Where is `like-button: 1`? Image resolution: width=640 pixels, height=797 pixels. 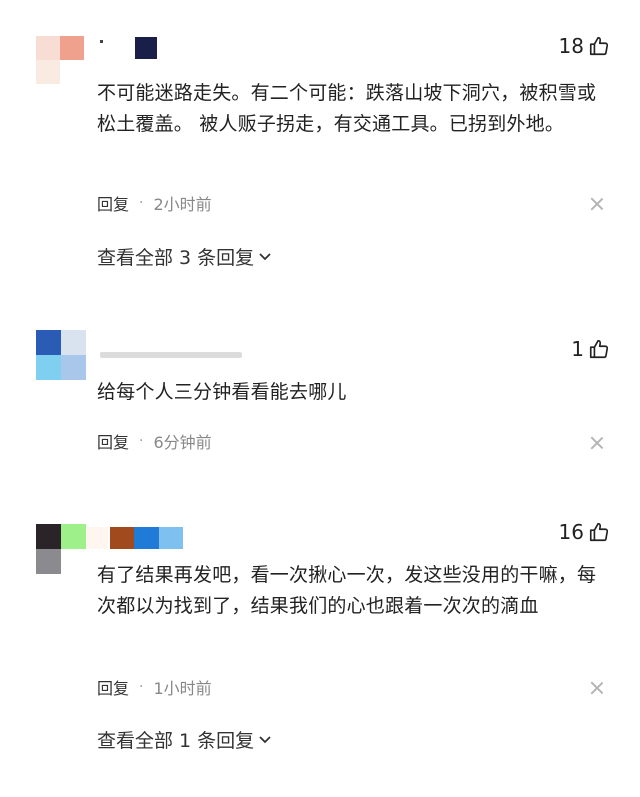 like-button: 1 is located at coordinates (590, 349).